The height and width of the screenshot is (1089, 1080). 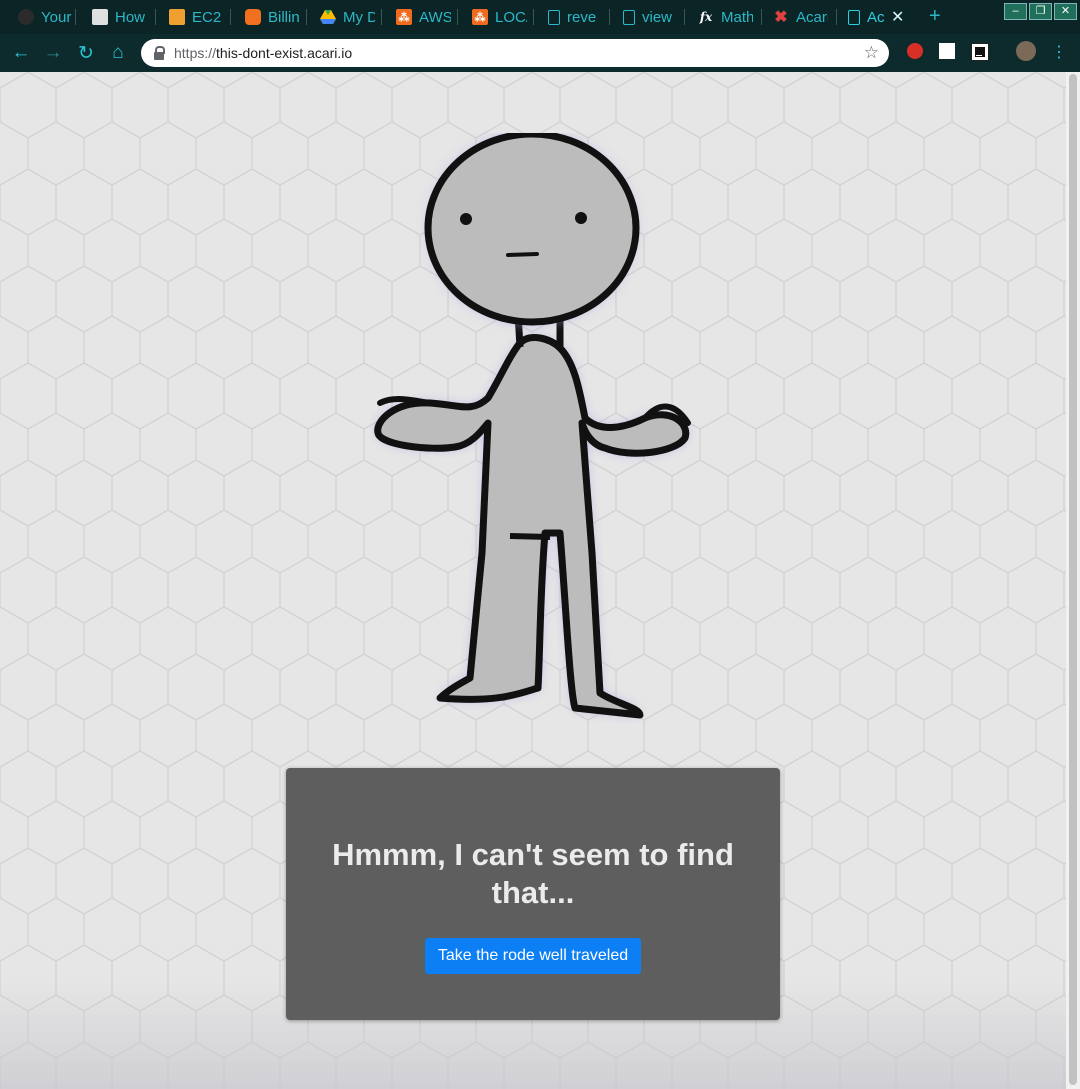 I want to click on tab-label: Billin, so click(x=284, y=17).